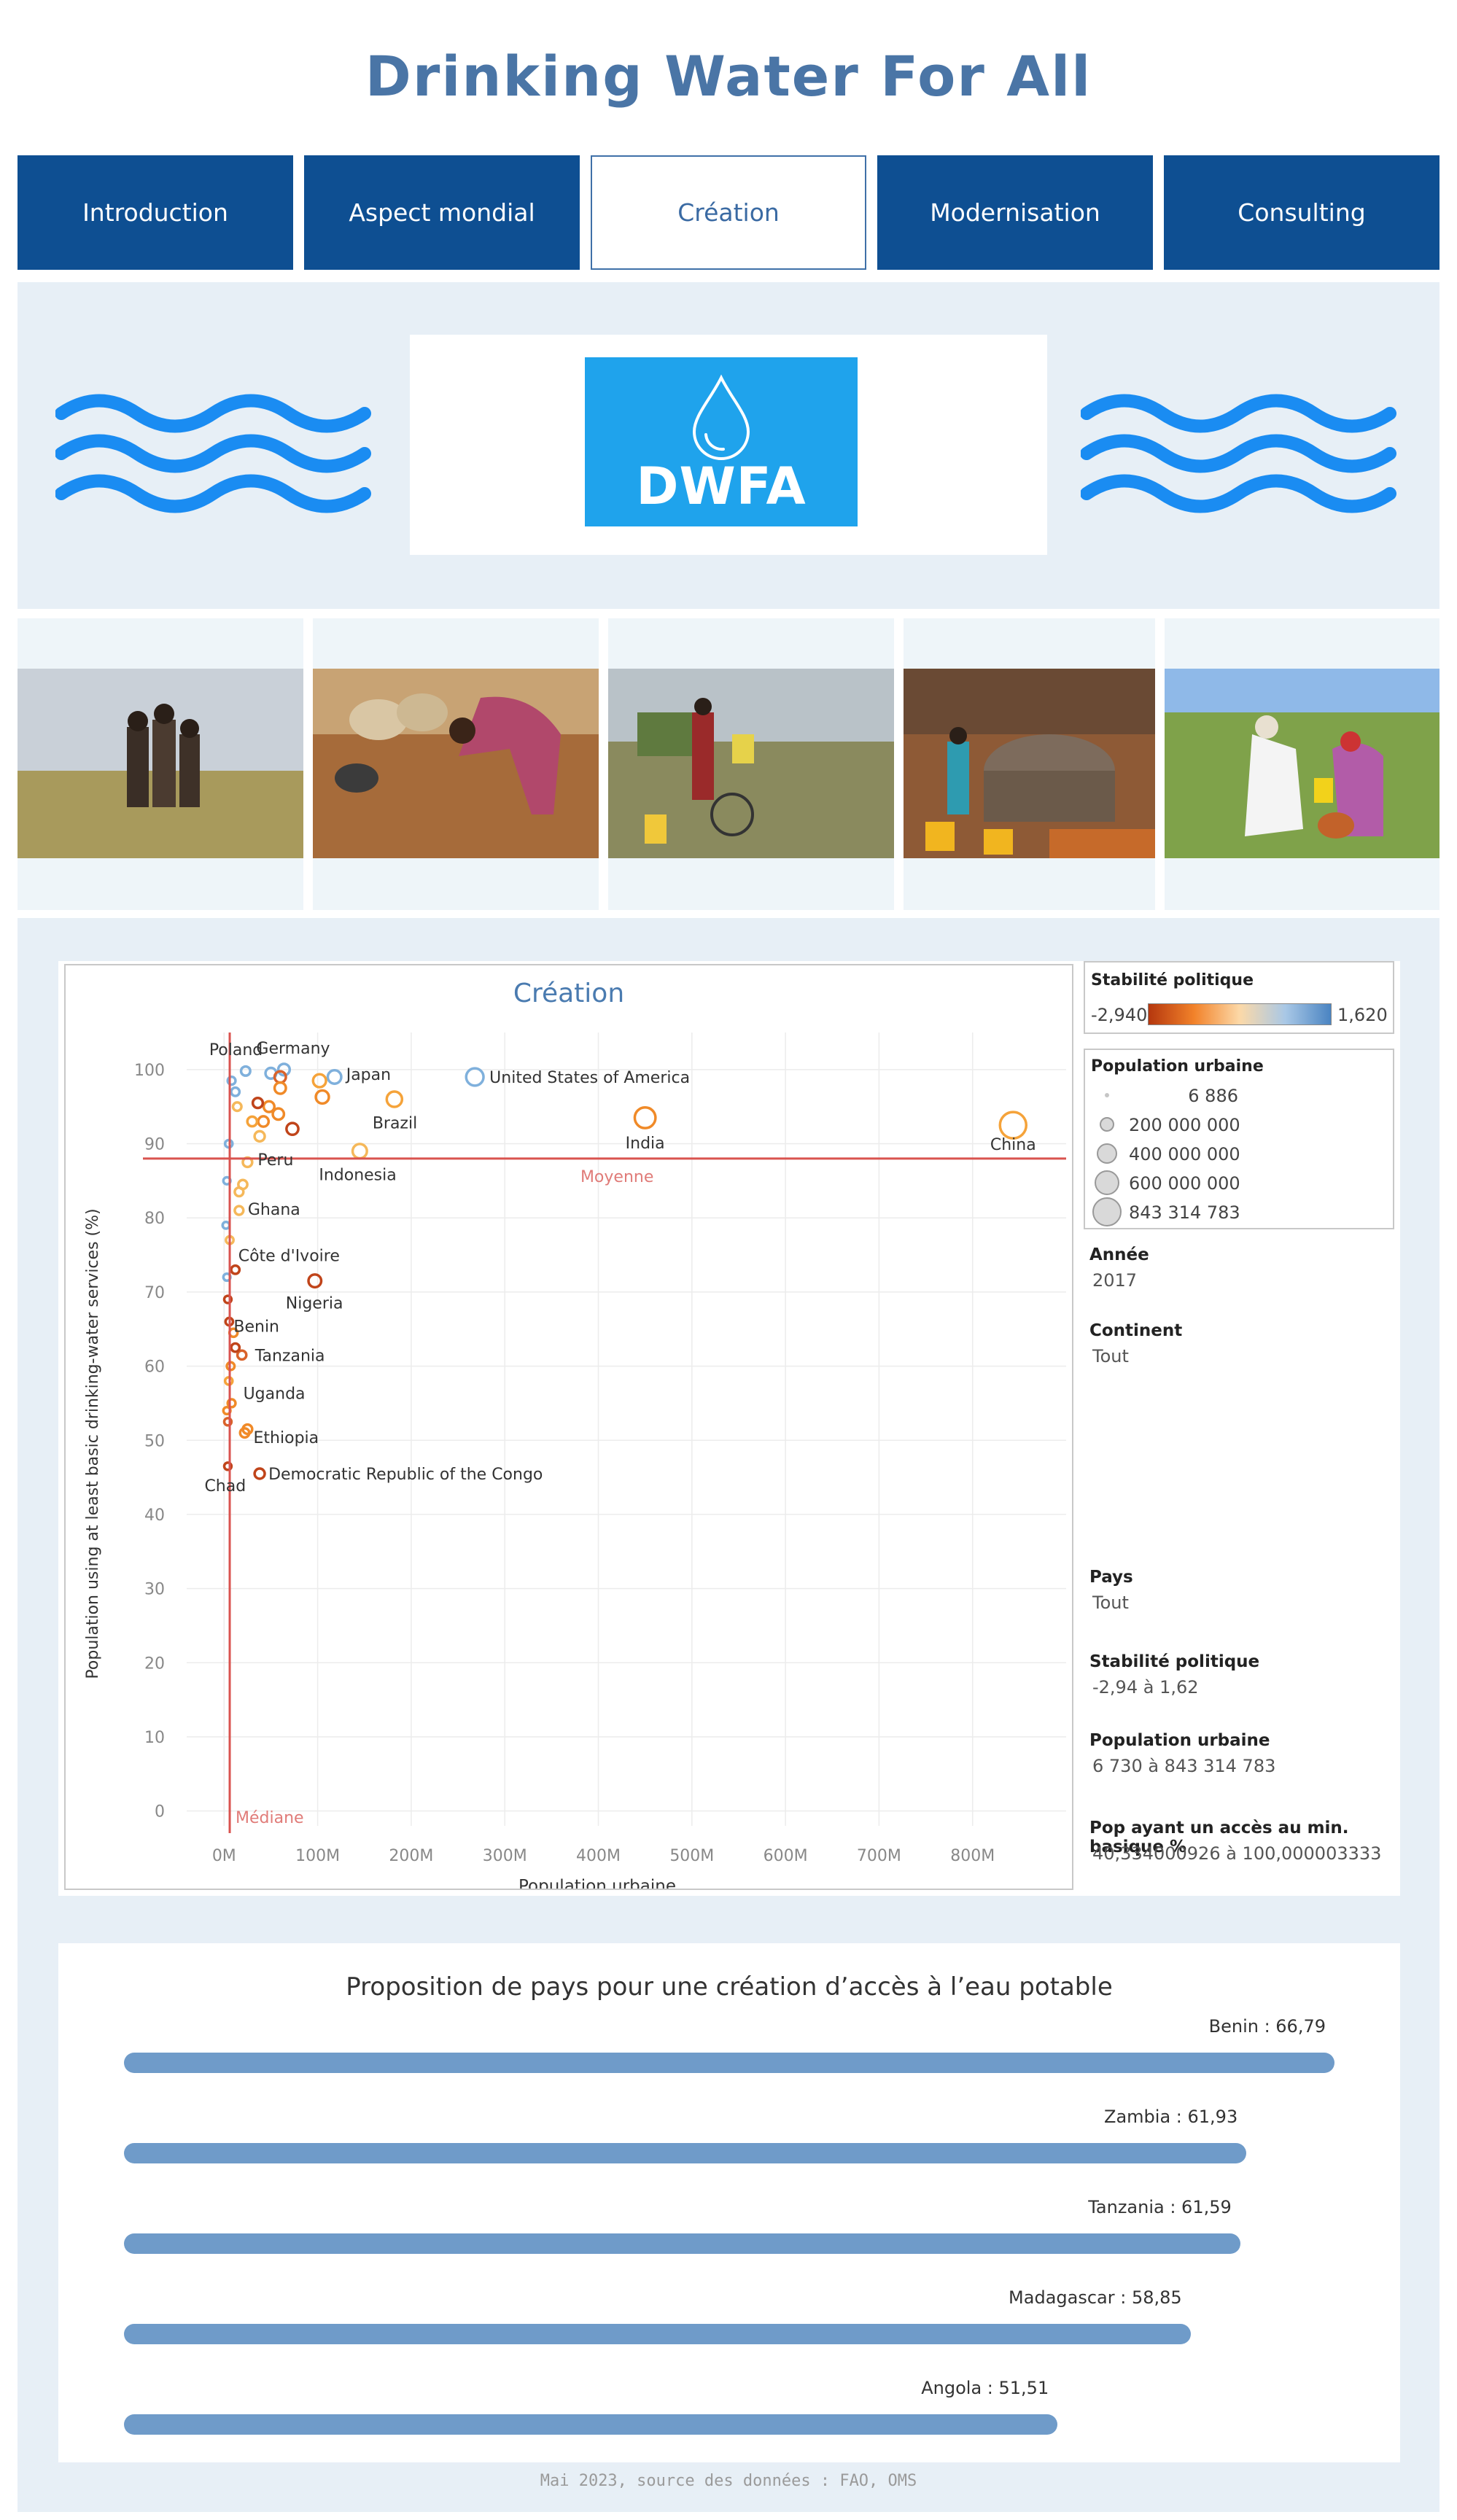  What do you see at coordinates (1184, 1766) in the screenshot?
I see `filter-urban-pop-value: 6 730 à 843 314 783` at bounding box center [1184, 1766].